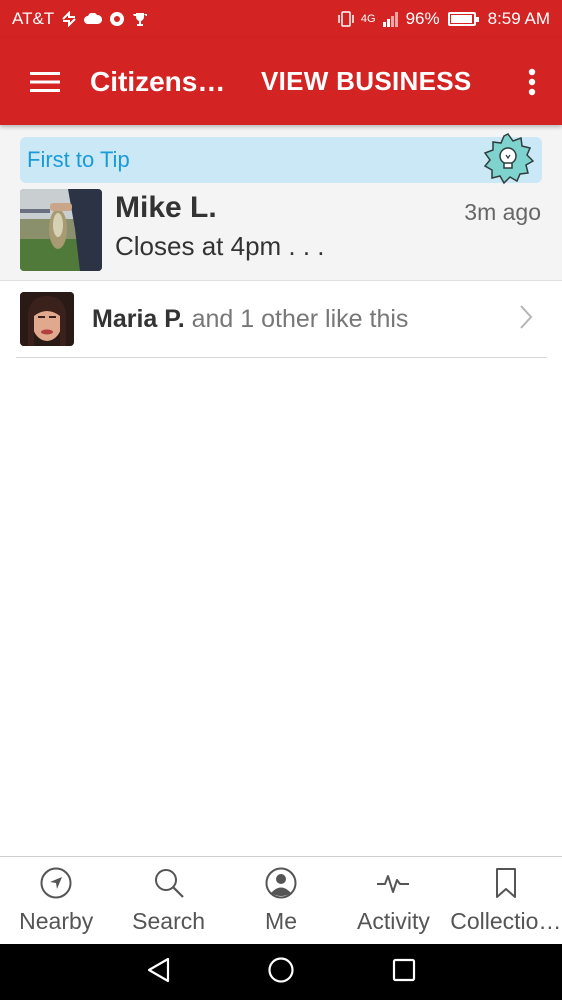 Image resolution: width=562 pixels, height=1000 pixels. What do you see at coordinates (526, 319) in the screenshot?
I see `chevron-right-icon` at bounding box center [526, 319].